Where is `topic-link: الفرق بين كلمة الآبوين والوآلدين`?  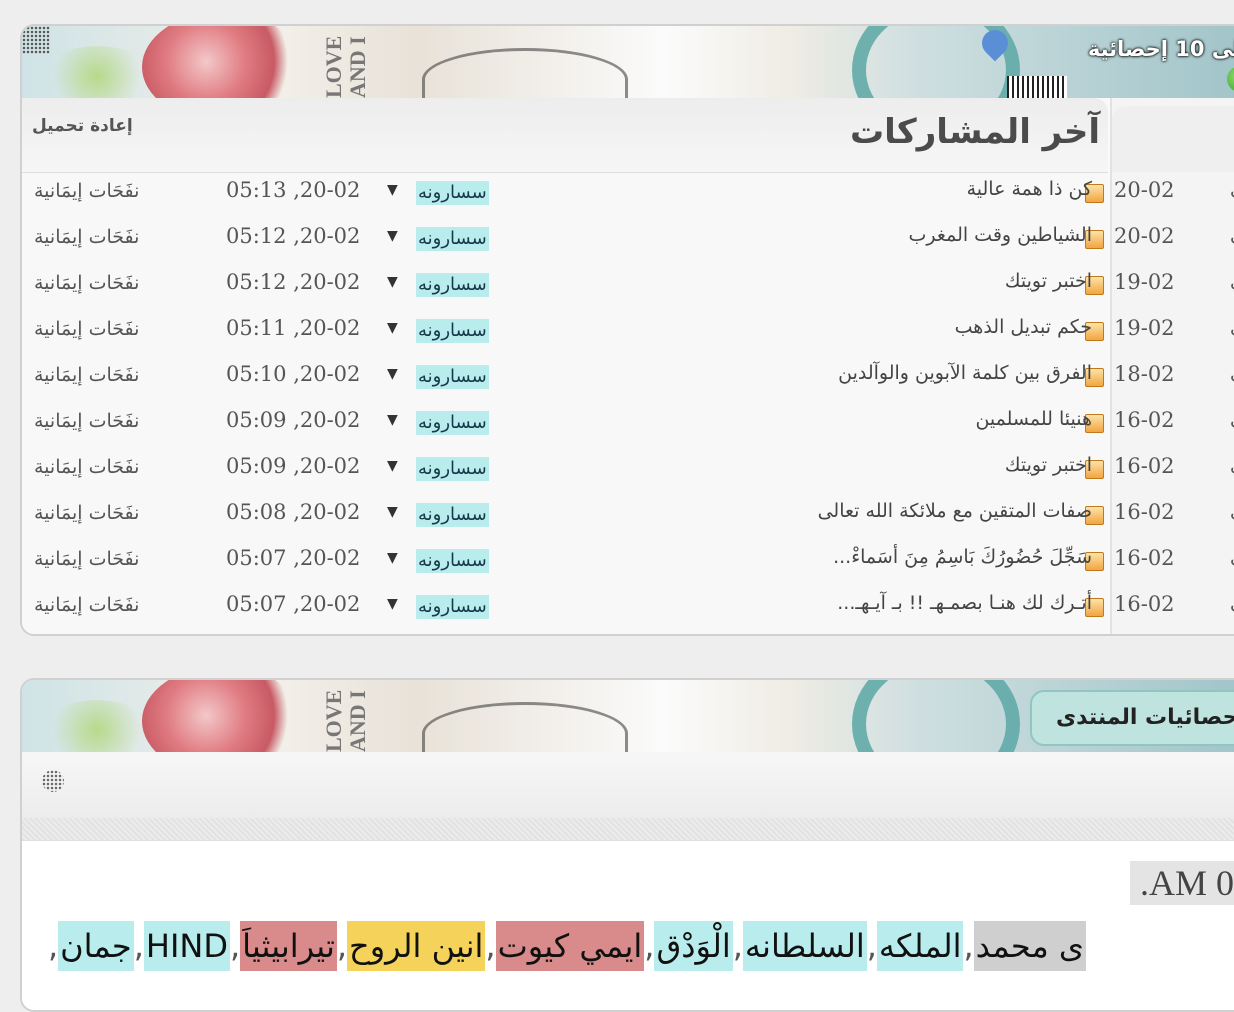
topic-link: الفرق بين كلمة الآبوين والوآلدين is located at coordinates (965, 373).